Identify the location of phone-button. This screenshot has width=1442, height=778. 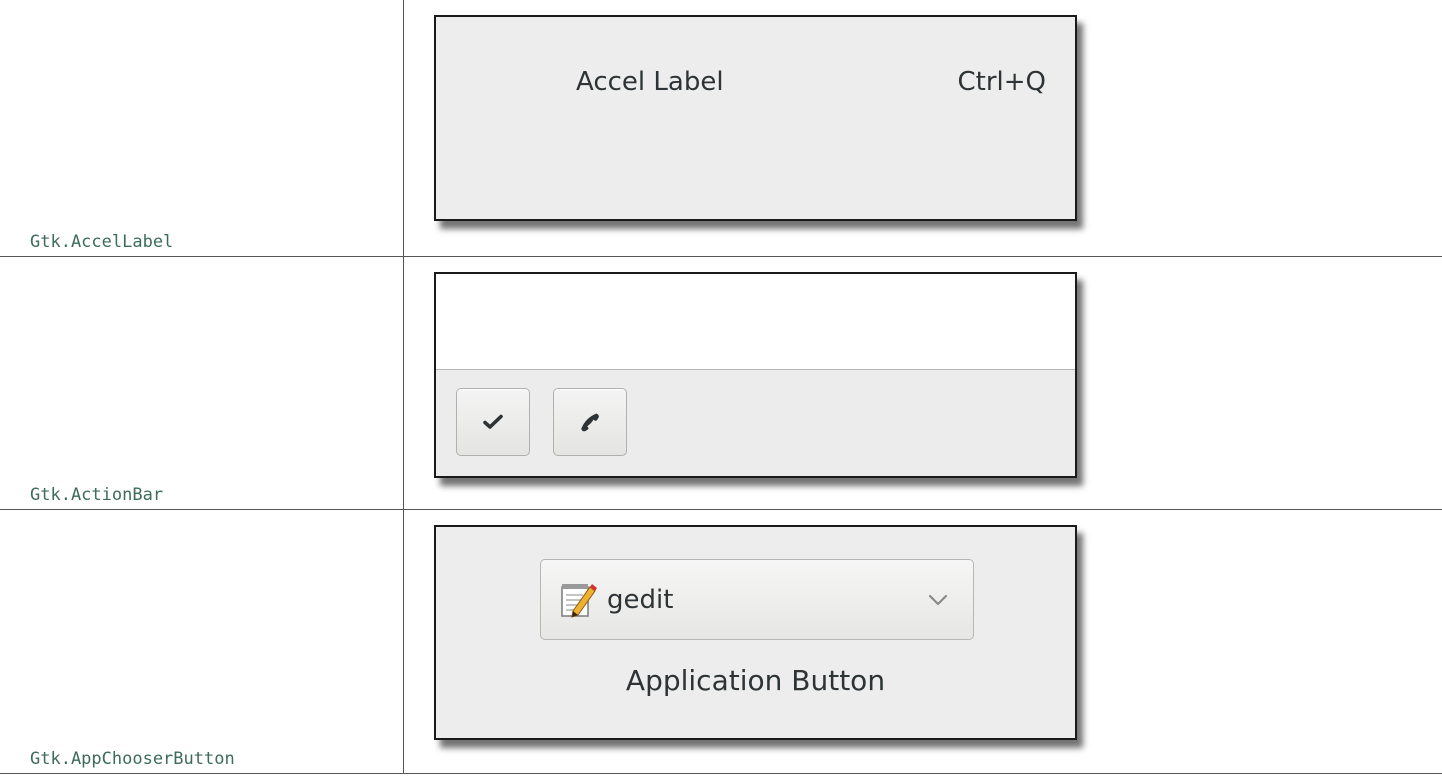
(590, 422).